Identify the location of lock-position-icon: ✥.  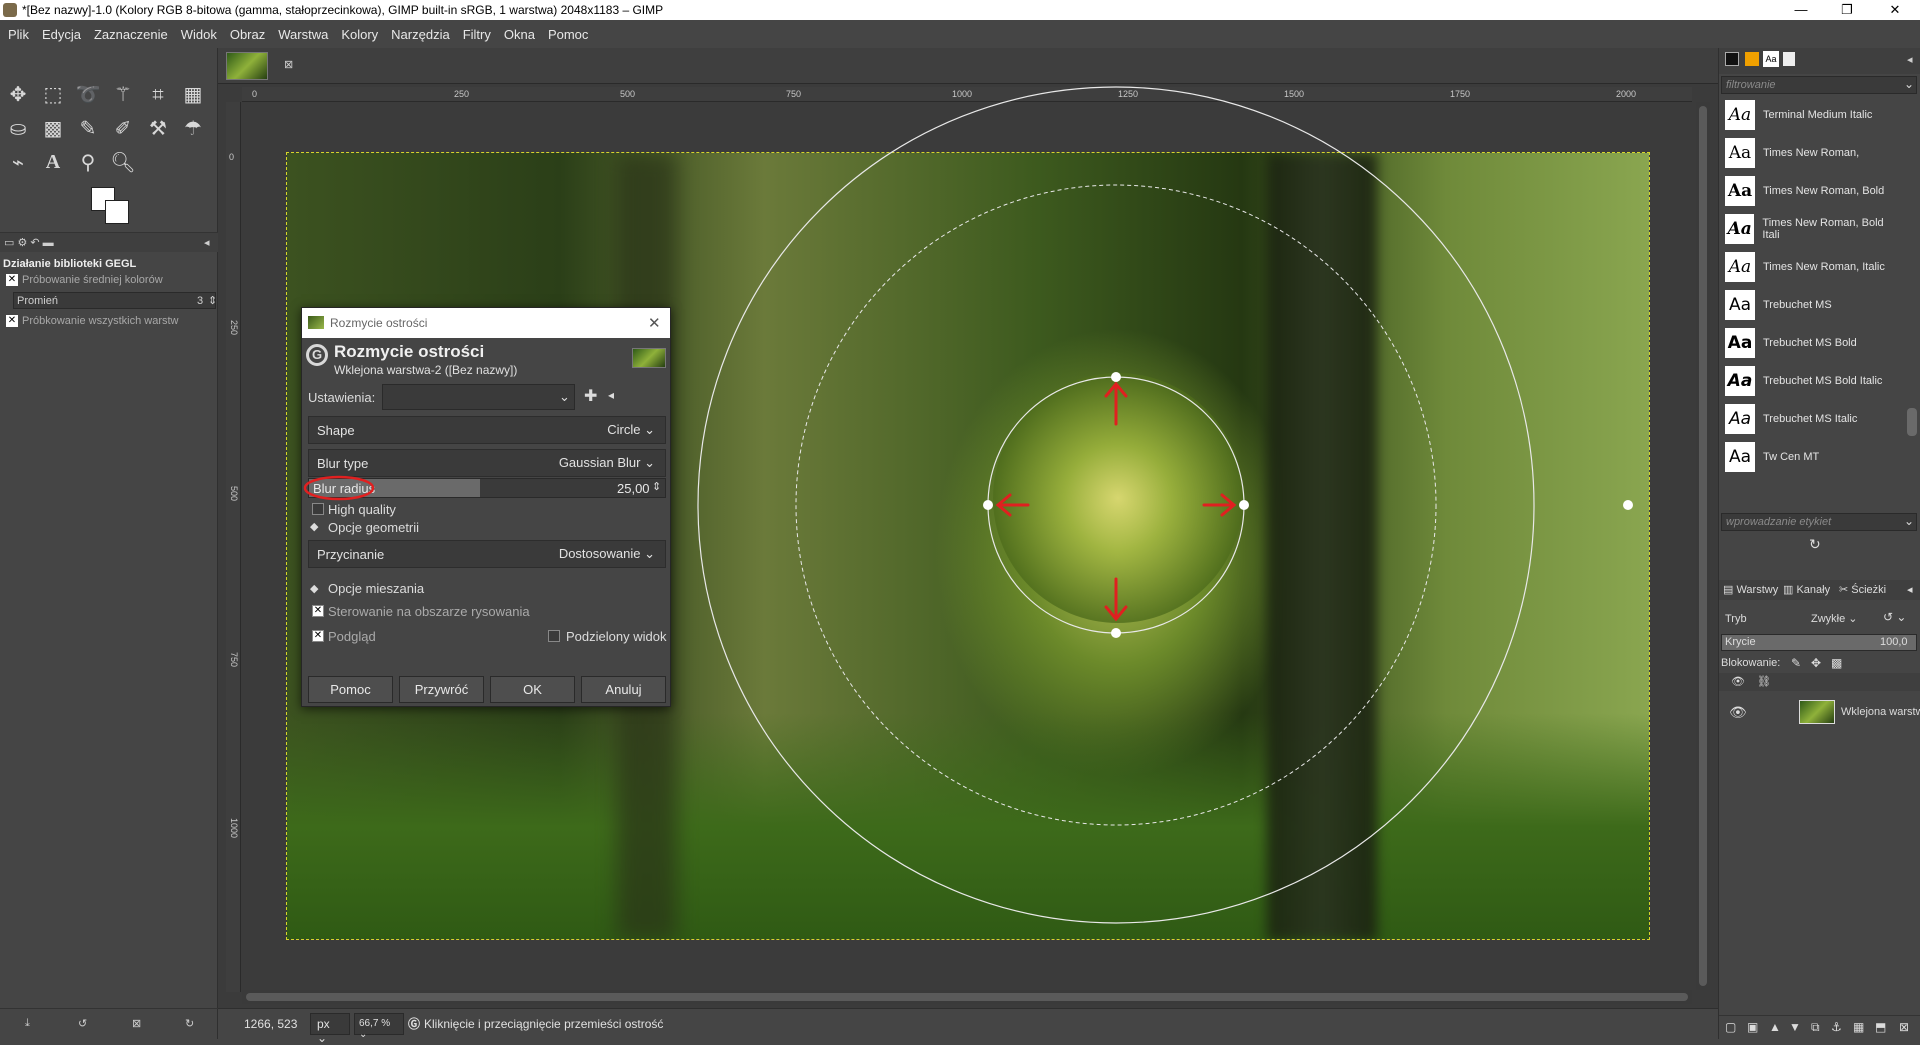
(1816, 663).